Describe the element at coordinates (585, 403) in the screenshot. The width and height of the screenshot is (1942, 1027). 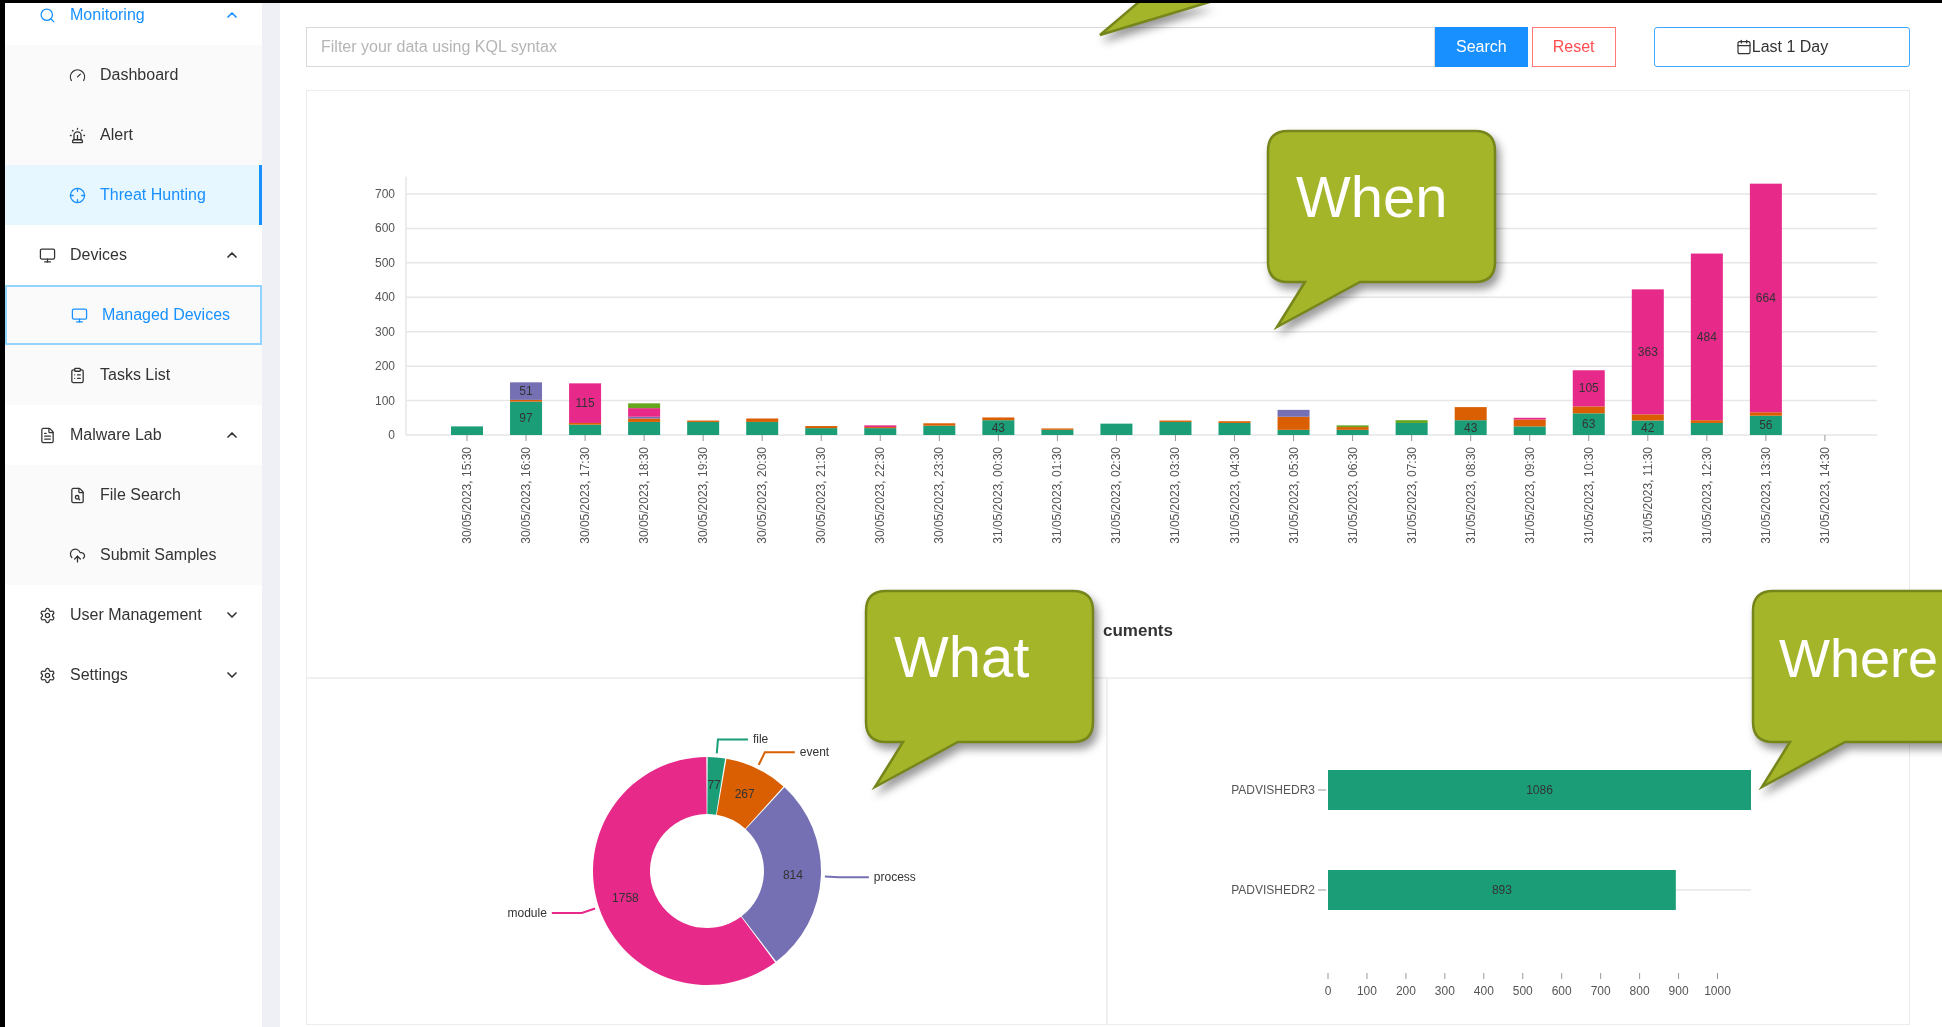
I see `data-label: 115` at that location.